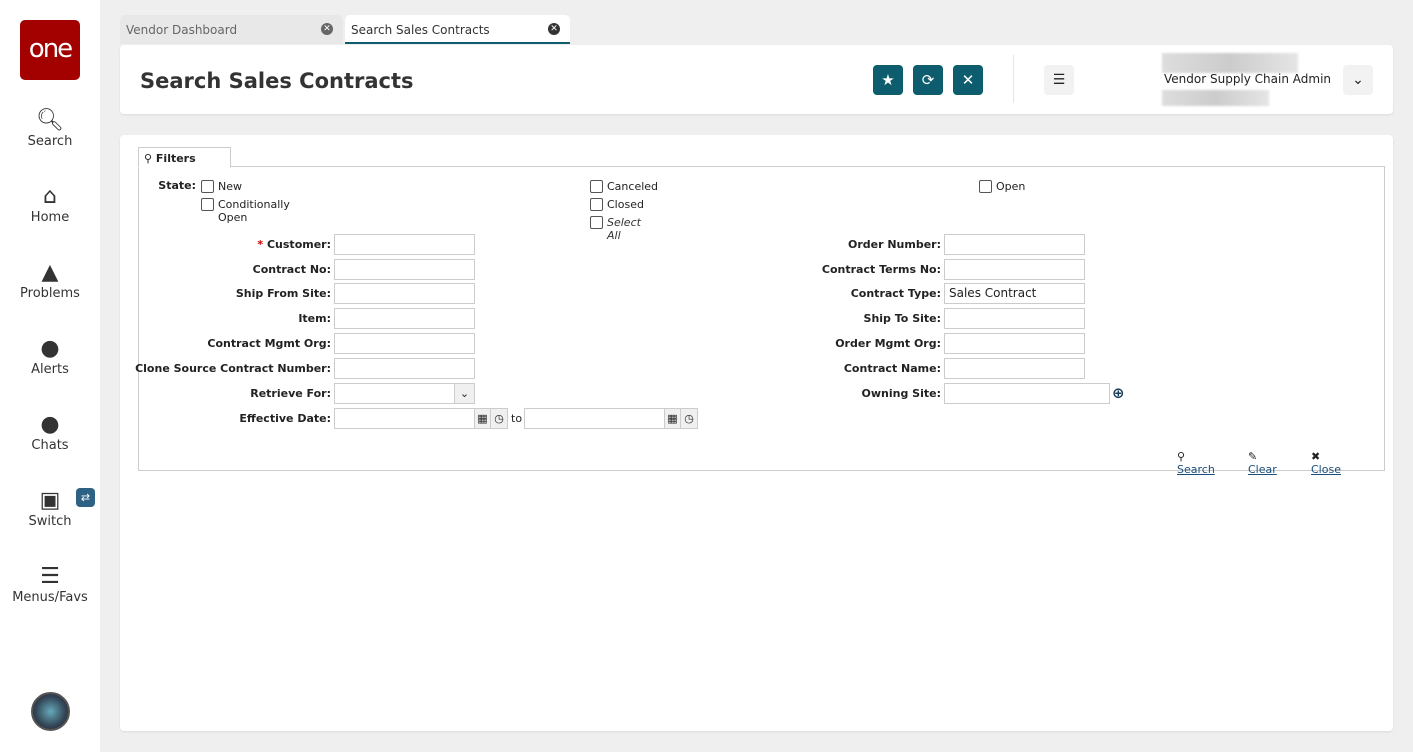  I want to click on zoom-in-lookup-icon: ⊕, so click(1118, 393).